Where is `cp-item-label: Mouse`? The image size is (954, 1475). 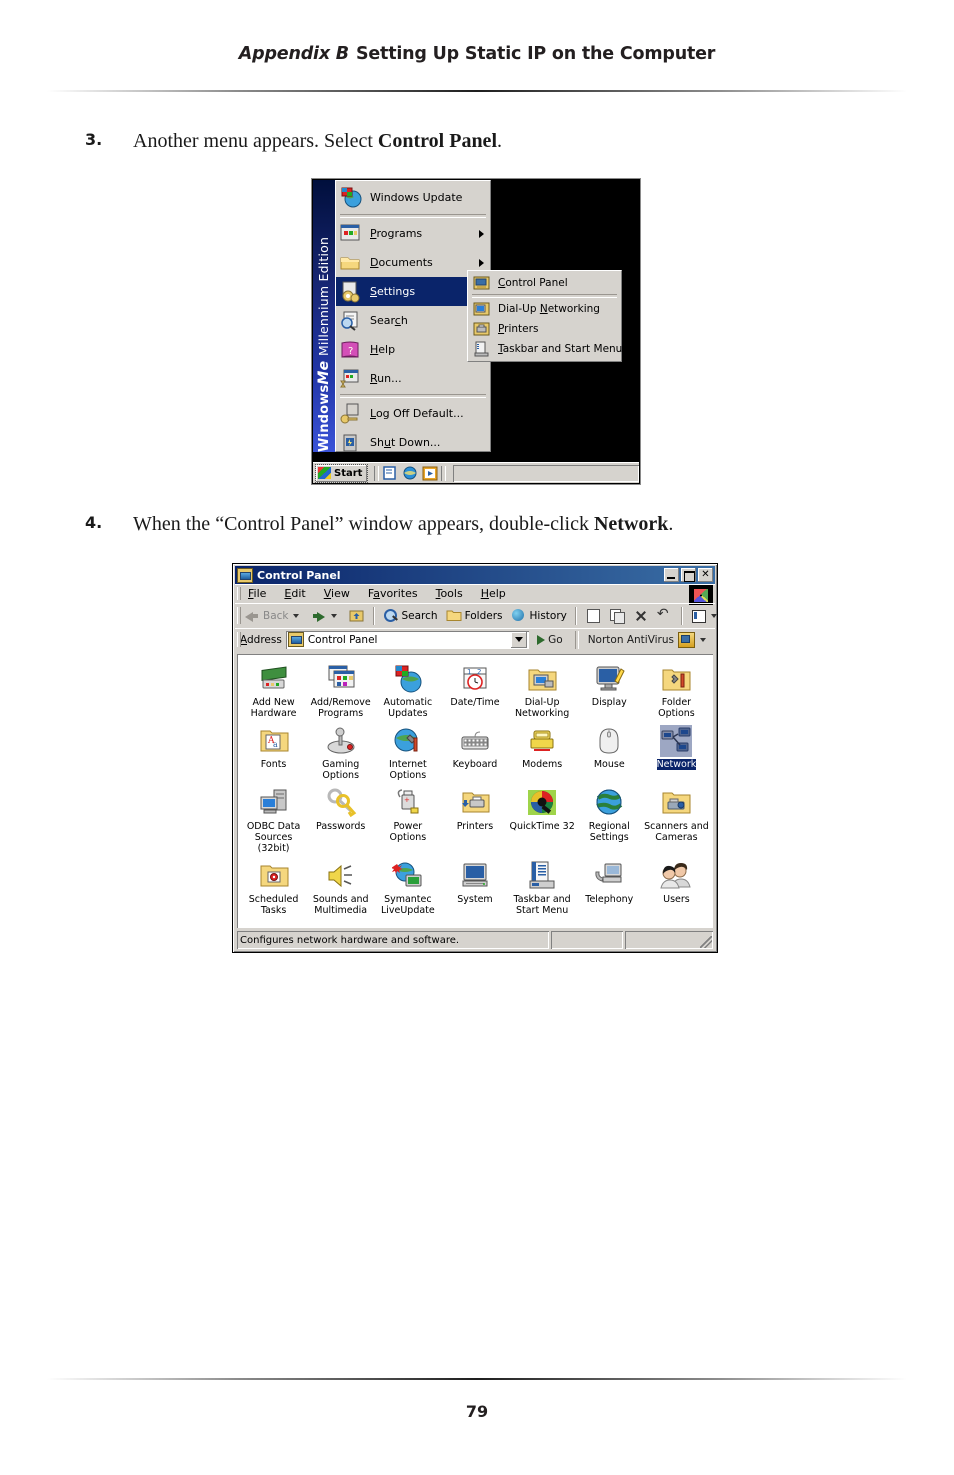
cp-item-label: Mouse is located at coordinates (609, 764).